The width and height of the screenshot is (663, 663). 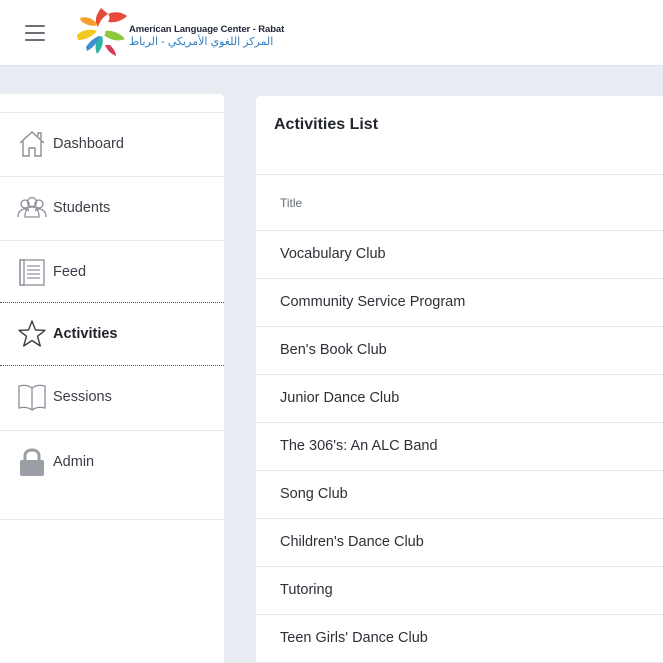 I want to click on table-row: Community Service Program, so click(x=459, y=303).